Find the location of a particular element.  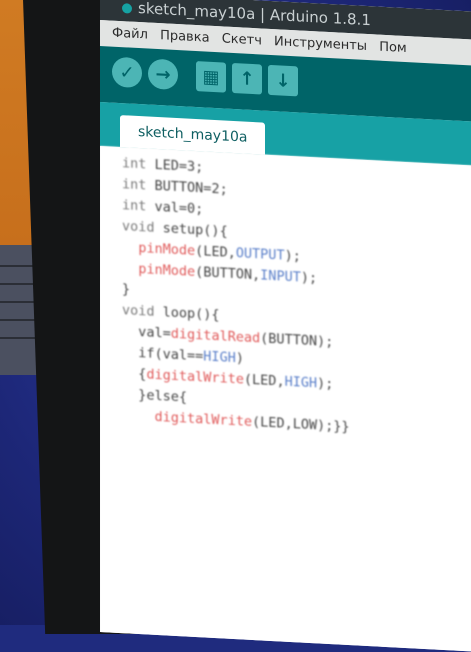

code-token: } is located at coordinates (126, 289).